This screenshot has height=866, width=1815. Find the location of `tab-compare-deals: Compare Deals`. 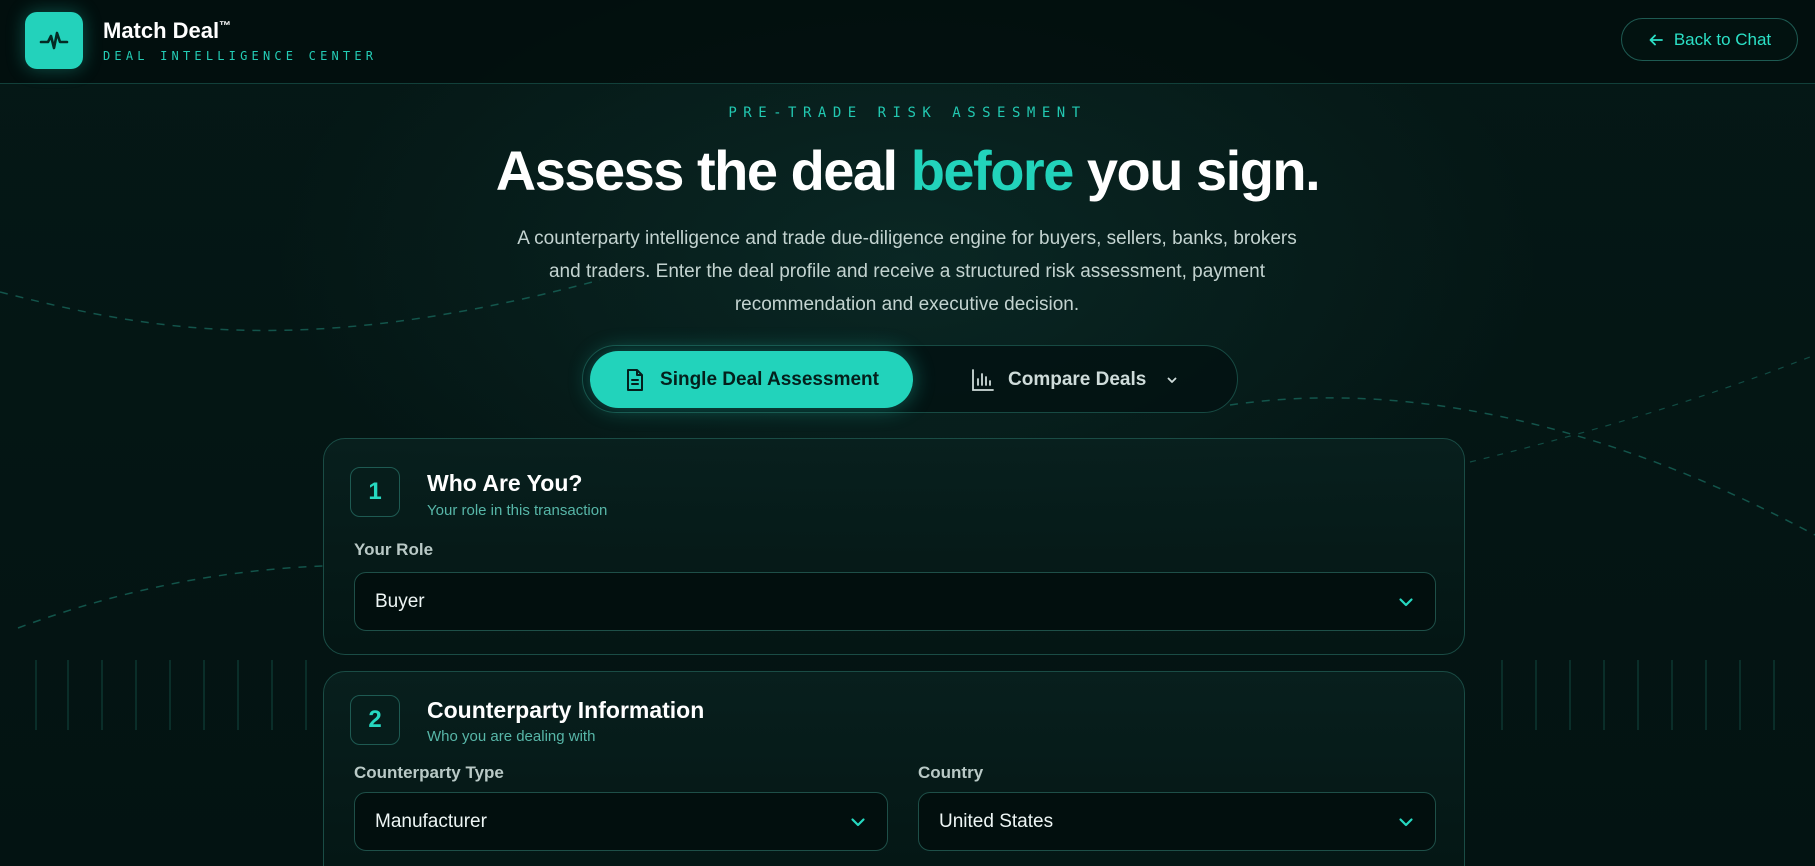

tab-compare-deals: Compare Deals is located at coordinates (1091, 379).